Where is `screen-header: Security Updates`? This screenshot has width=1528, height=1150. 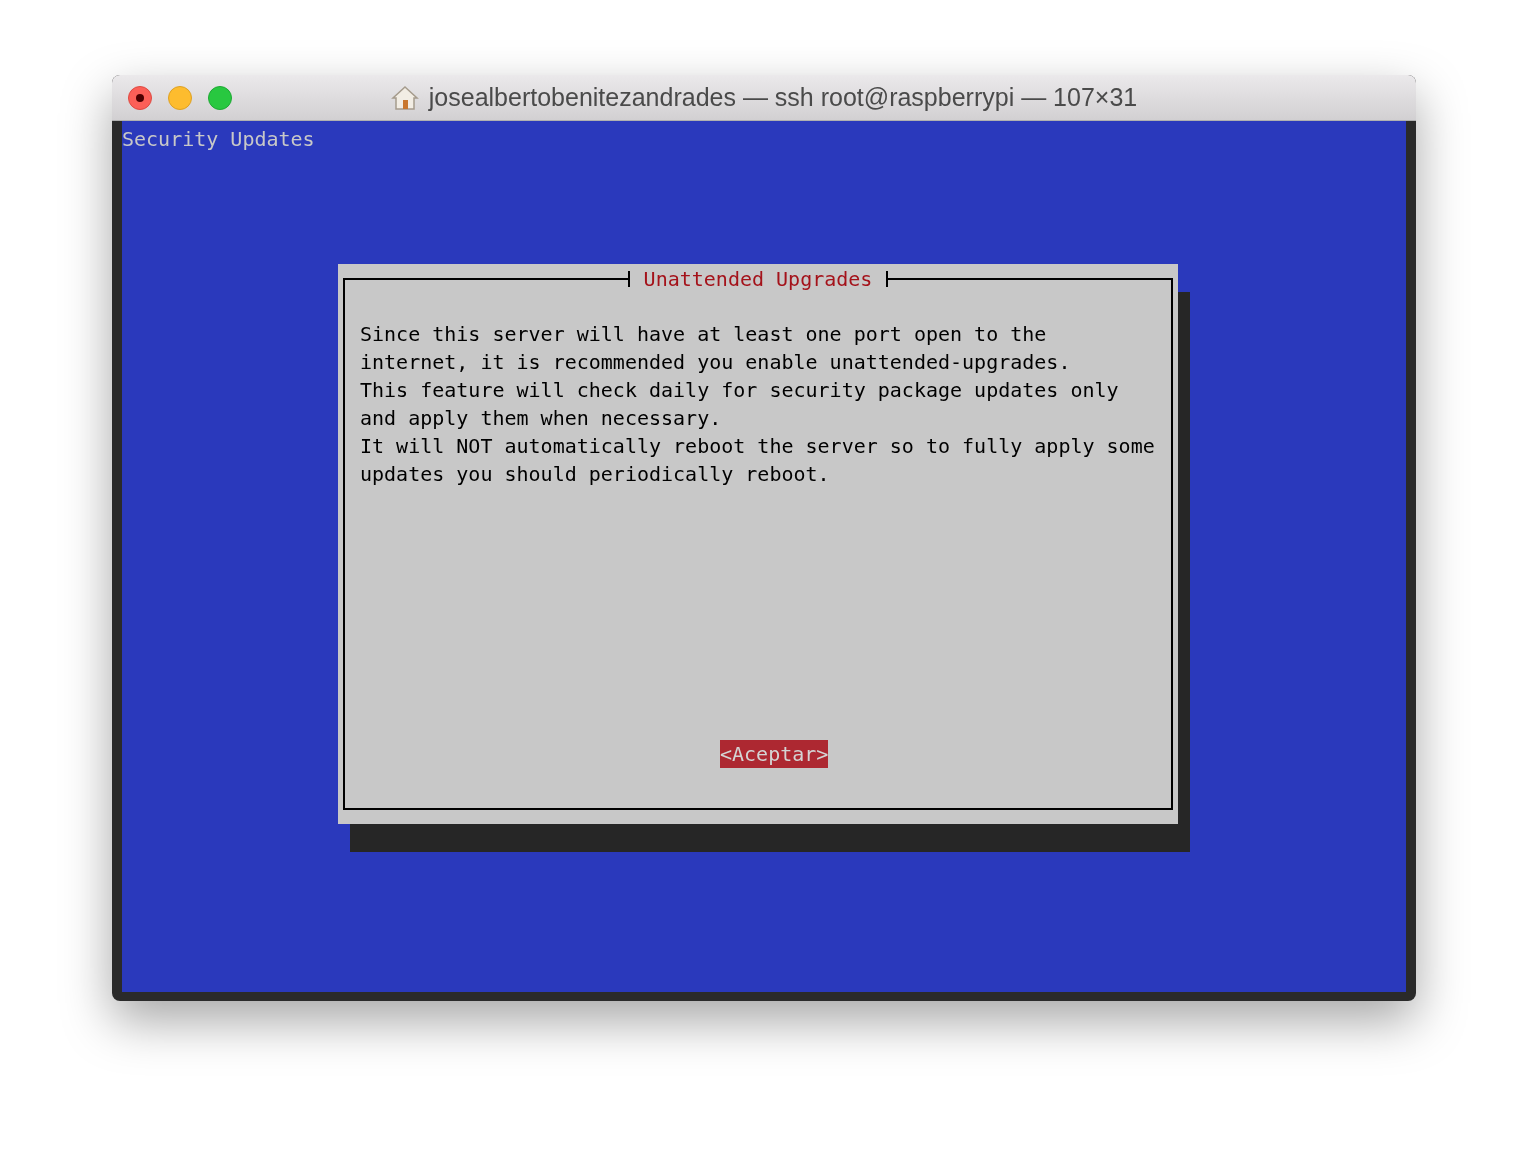 screen-header: Security Updates is located at coordinates (218, 139).